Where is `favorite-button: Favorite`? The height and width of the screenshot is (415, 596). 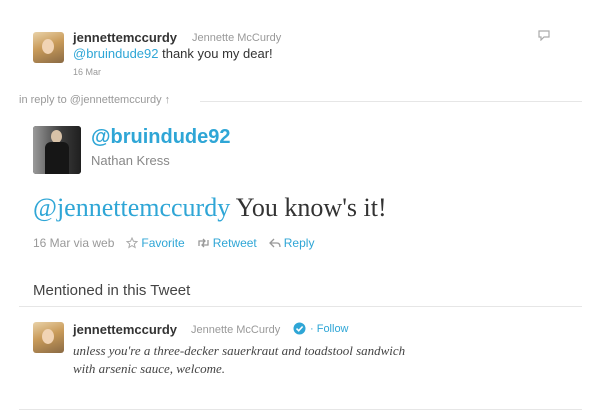 favorite-button: Favorite is located at coordinates (155, 243).